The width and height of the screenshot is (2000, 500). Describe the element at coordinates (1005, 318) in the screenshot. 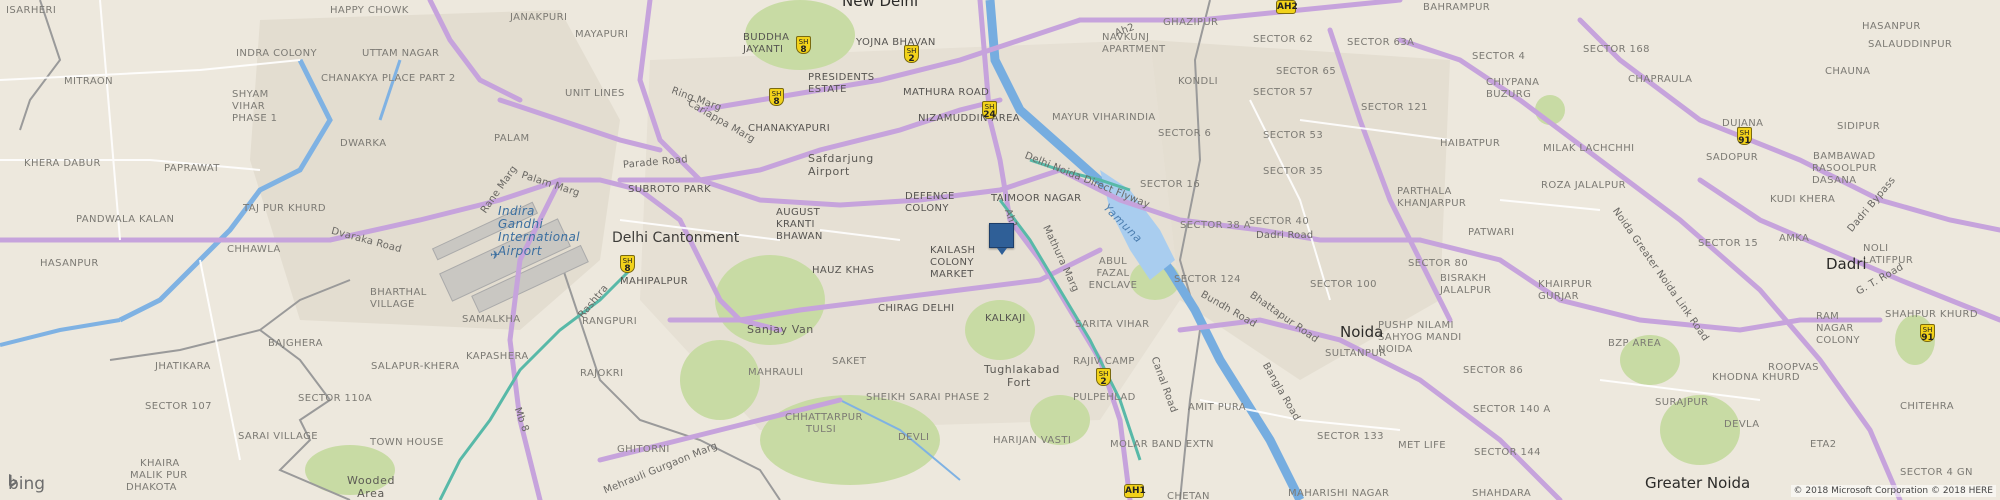

I see `map-label: KALKAJI` at that location.